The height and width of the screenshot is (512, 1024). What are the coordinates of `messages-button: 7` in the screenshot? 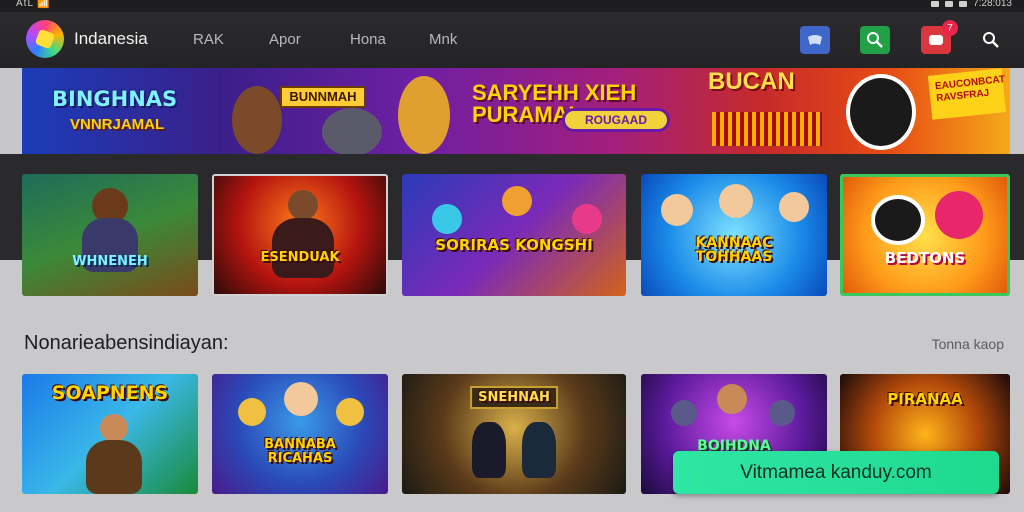 It's located at (939, 37).